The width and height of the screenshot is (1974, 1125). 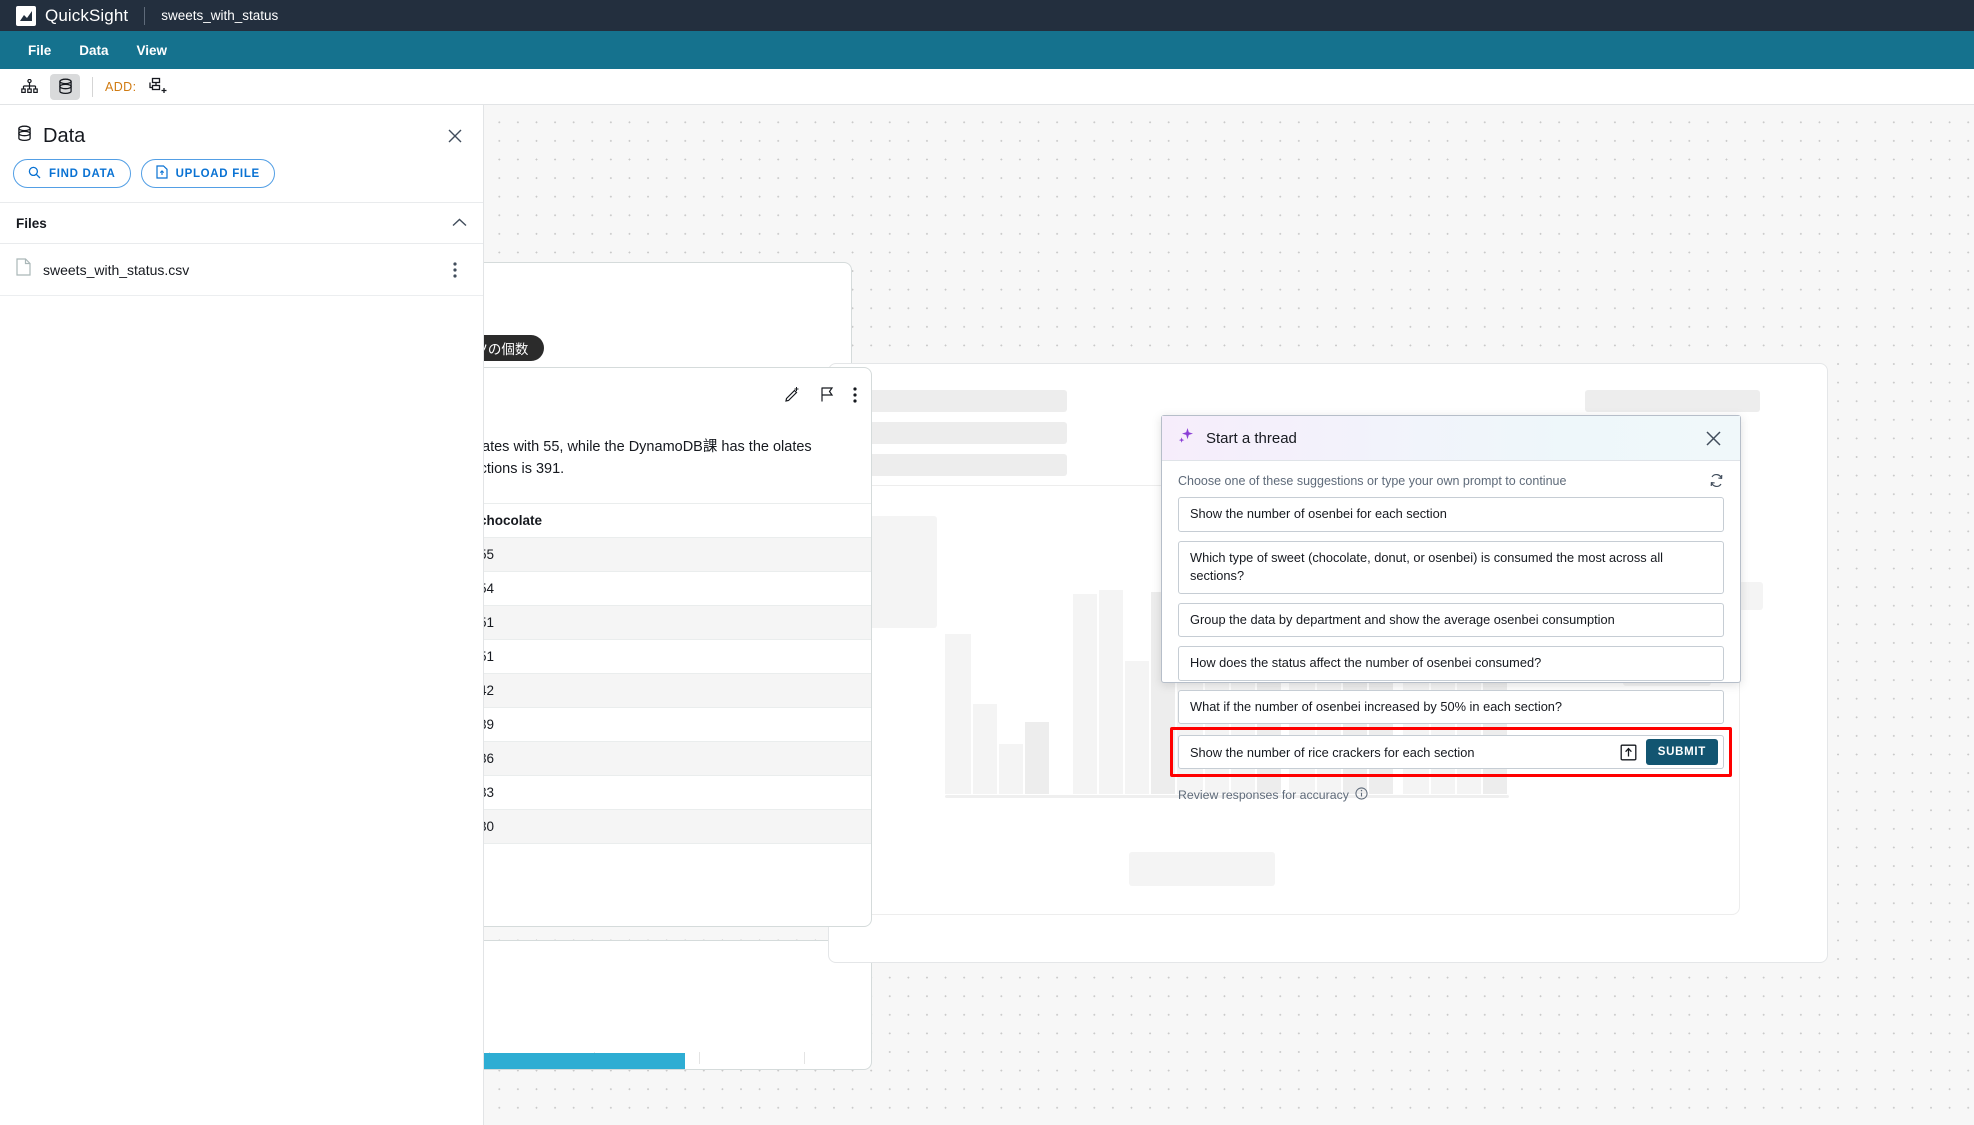 I want to click on table-cell-chocolate: 54, so click(x=677, y=588).